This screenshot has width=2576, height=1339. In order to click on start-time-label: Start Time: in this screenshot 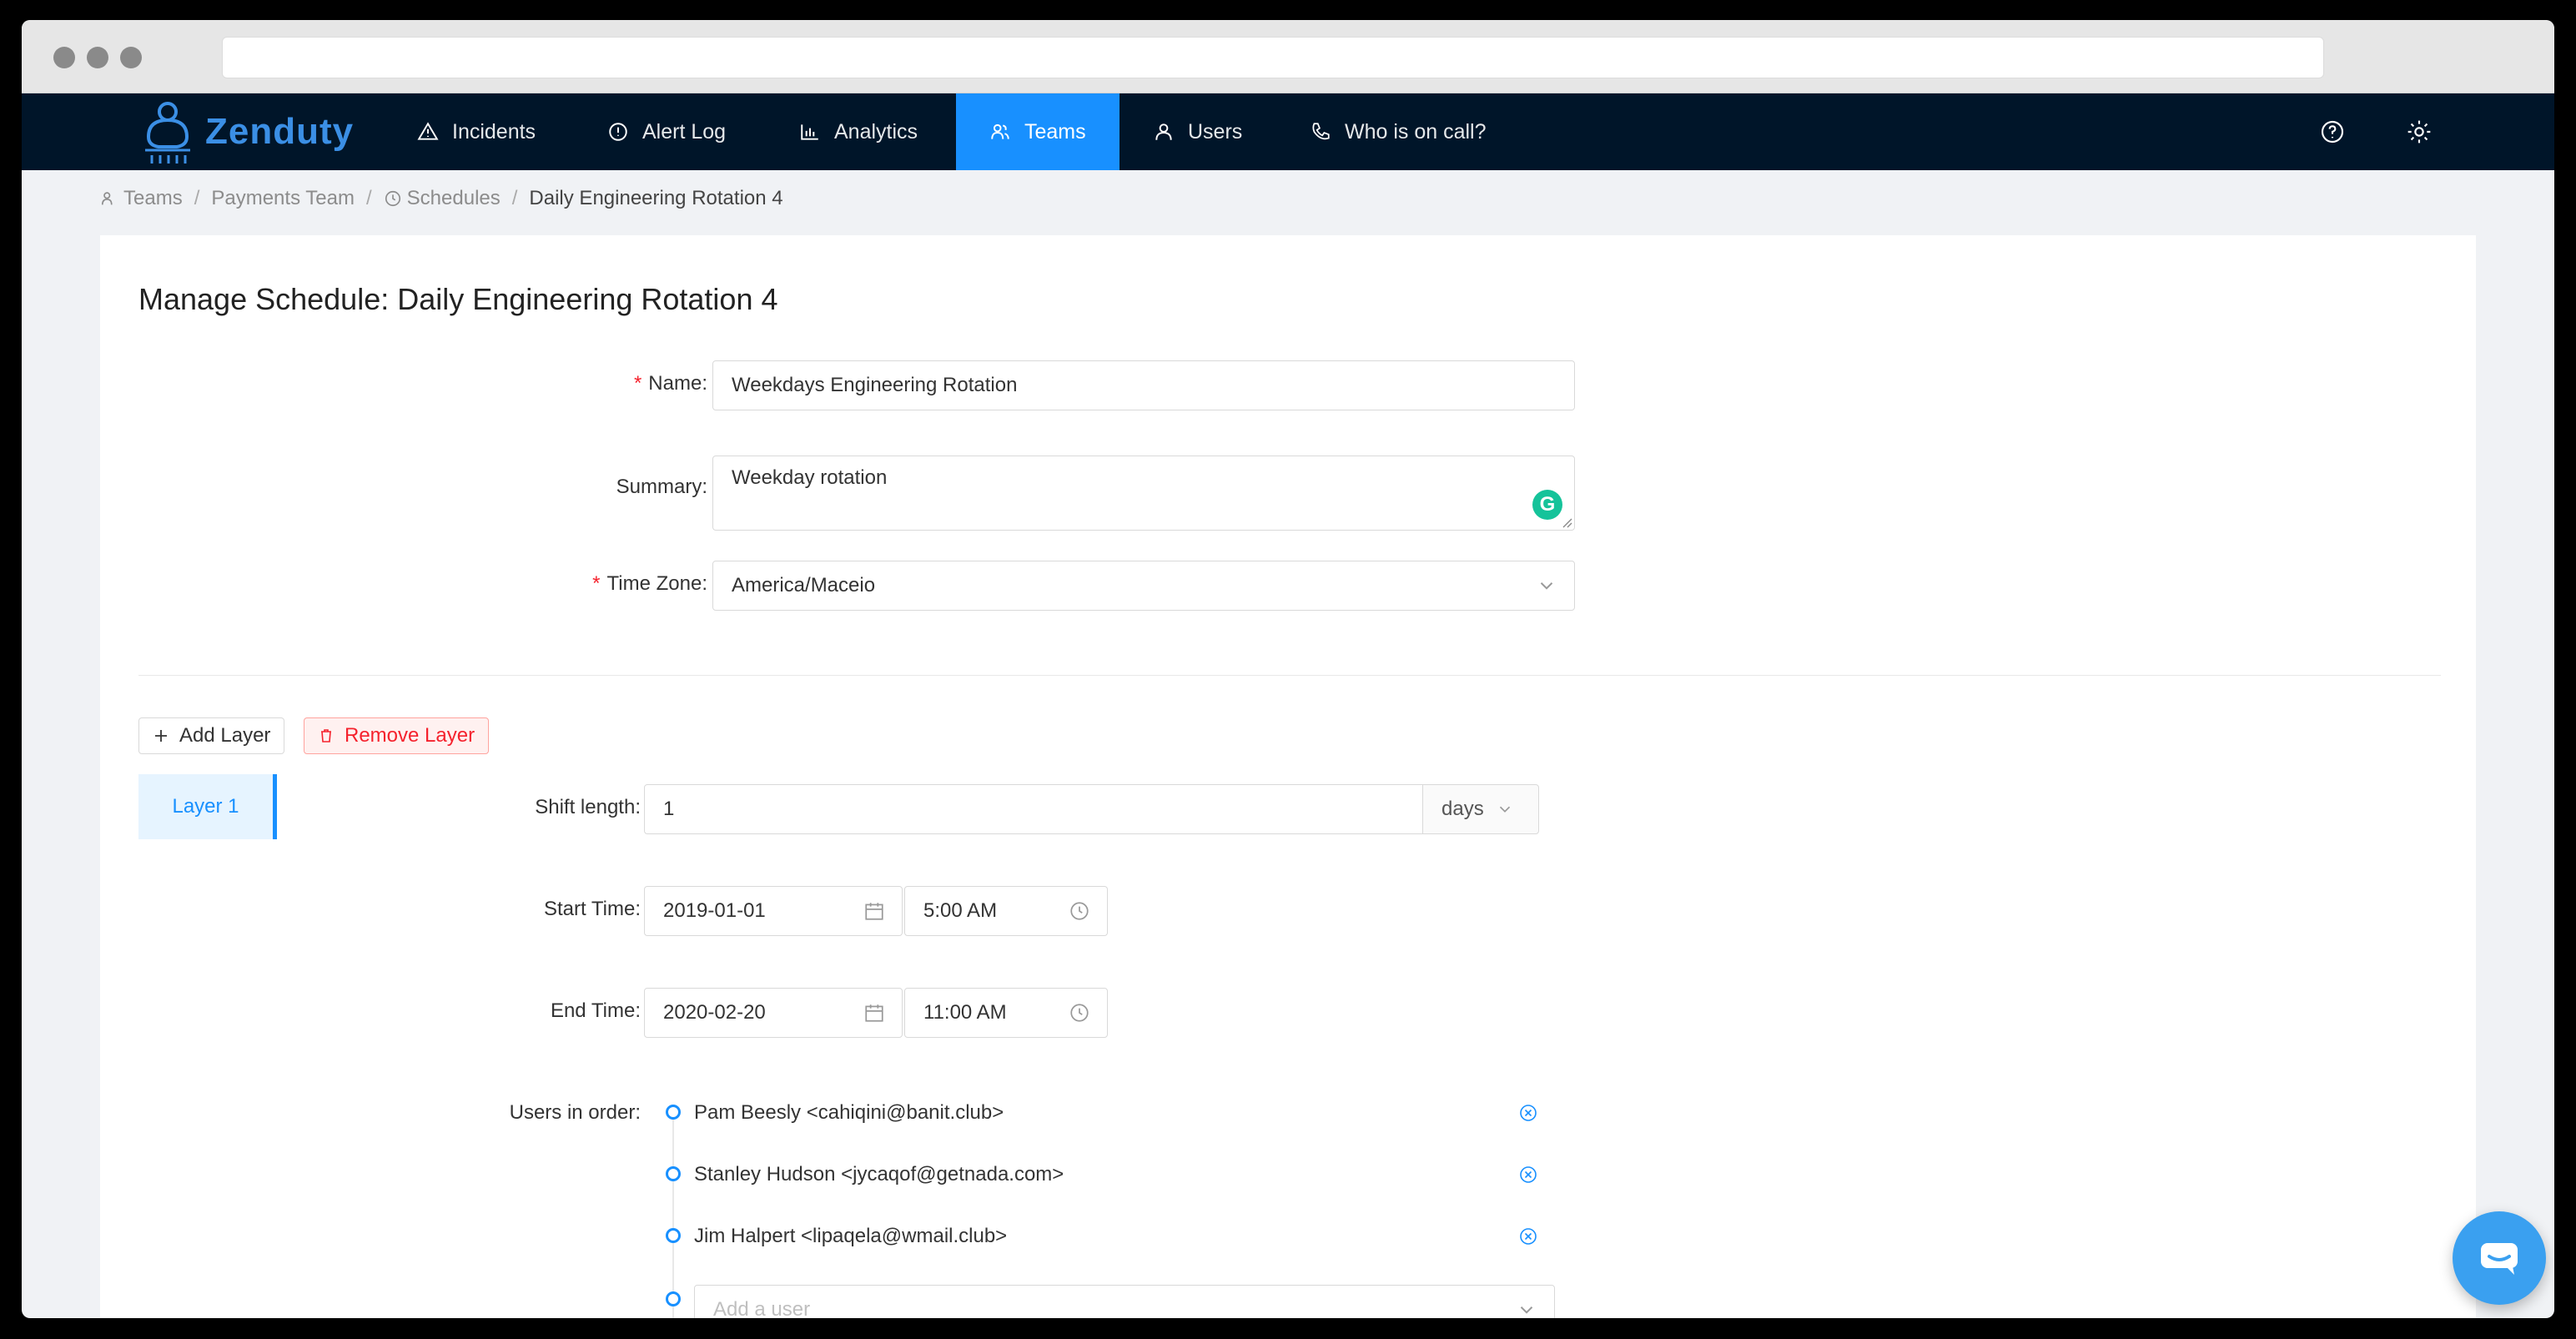, I will do `click(592, 909)`.